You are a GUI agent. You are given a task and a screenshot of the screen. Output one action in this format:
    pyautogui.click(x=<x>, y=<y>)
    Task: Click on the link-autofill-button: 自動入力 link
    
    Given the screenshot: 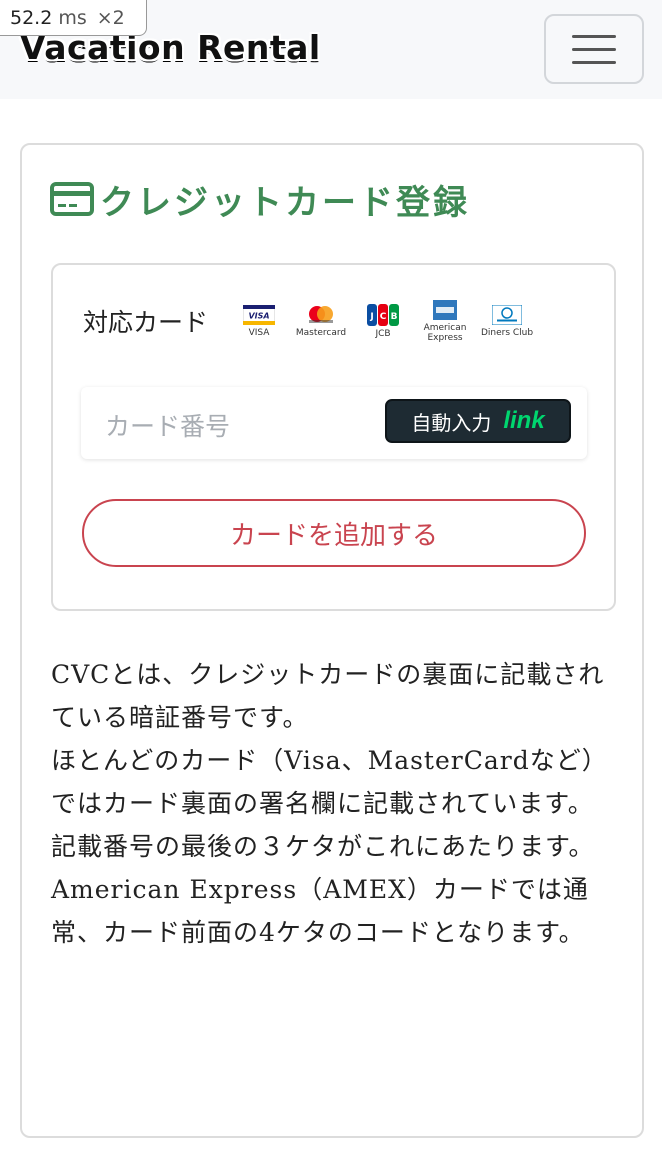 What is the action you would take?
    pyautogui.click(x=478, y=421)
    